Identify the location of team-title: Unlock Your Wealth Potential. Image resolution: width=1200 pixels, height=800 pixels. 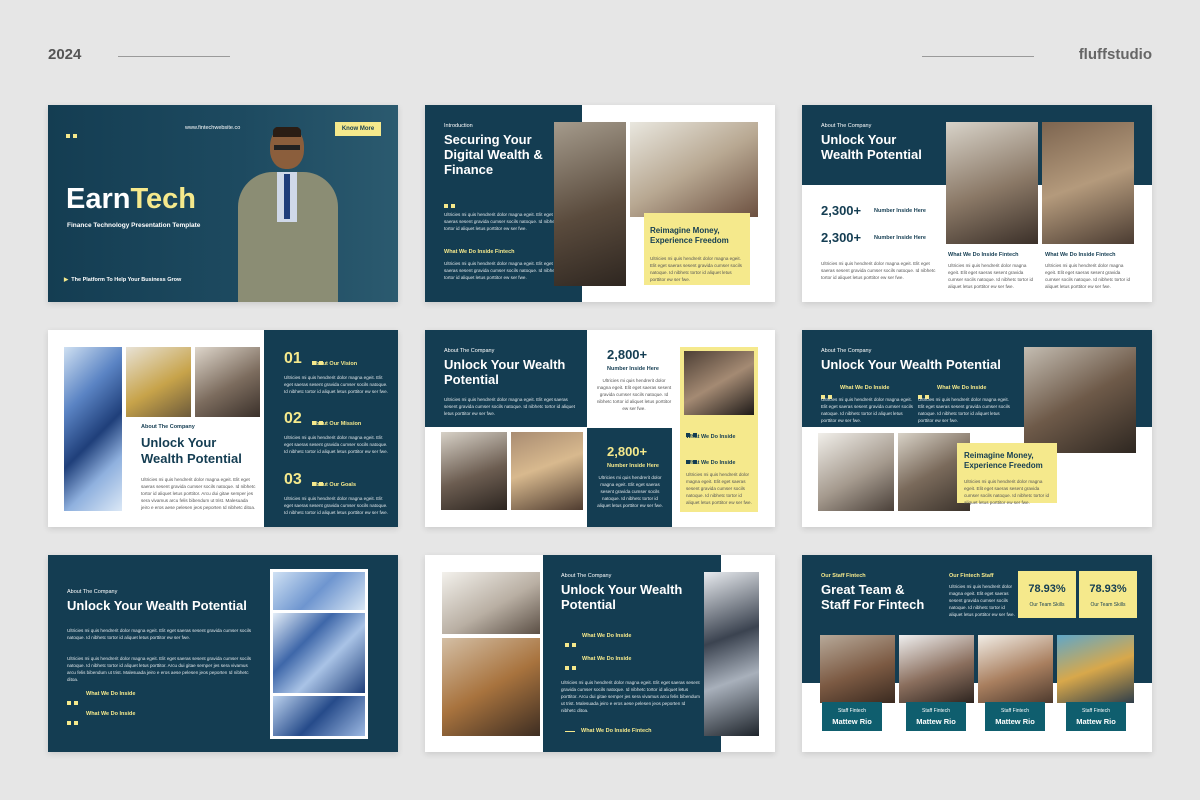
(622, 597).